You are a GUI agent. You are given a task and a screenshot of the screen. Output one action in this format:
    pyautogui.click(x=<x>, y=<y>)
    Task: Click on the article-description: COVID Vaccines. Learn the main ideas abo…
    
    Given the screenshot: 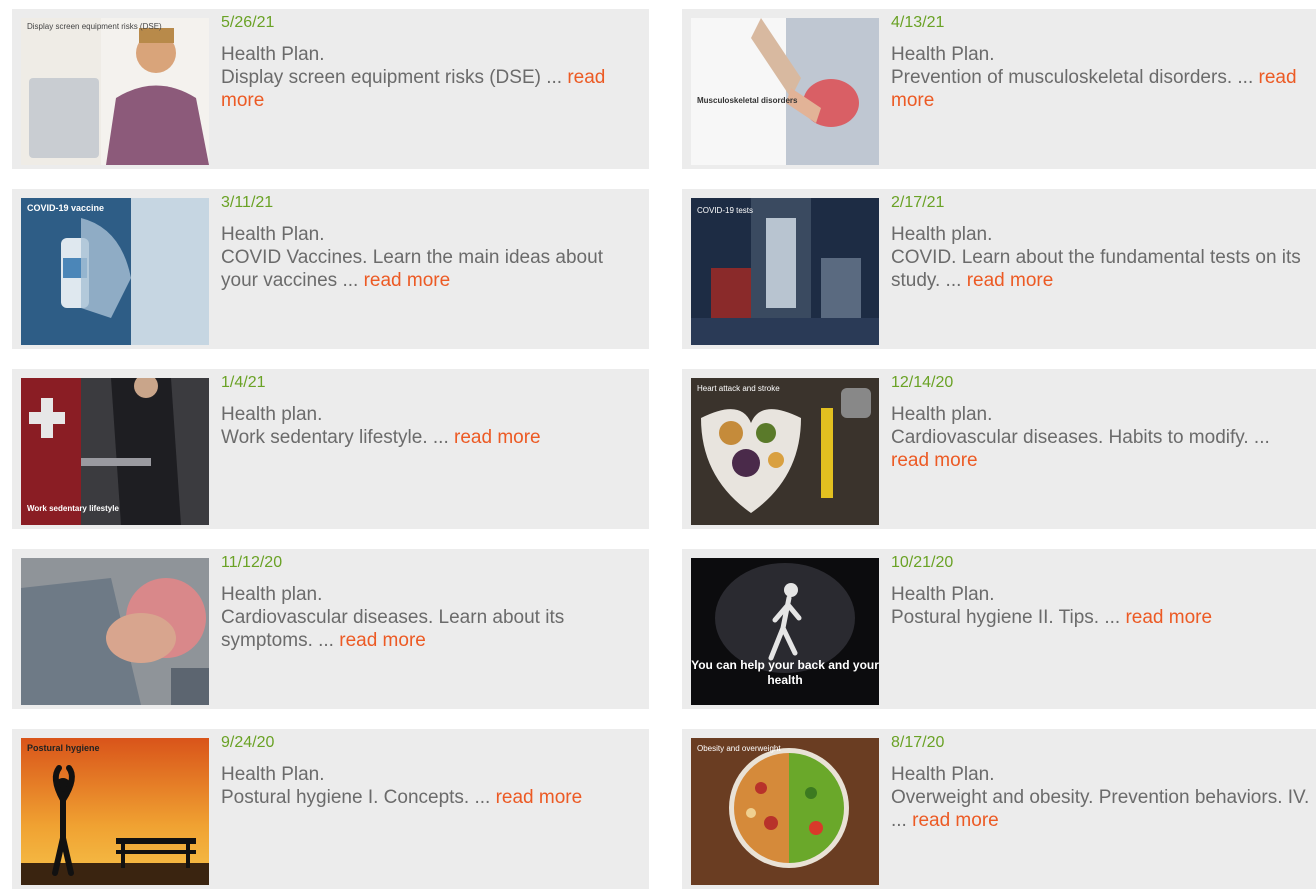 What is the action you would take?
    pyautogui.click(x=431, y=269)
    